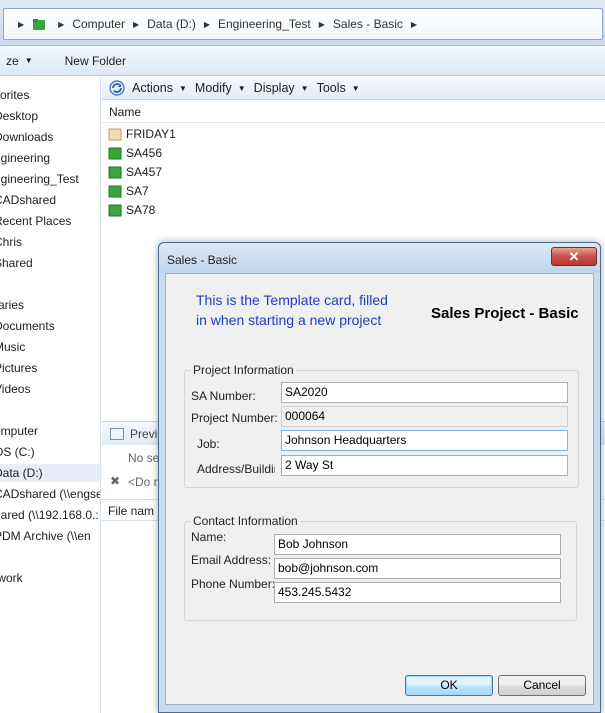 This screenshot has width=605, height=713. What do you see at coordinates (379, 258) in the screenshot?
I see `dialog-title-bar: Sales - Basic ✕` at bounding box center [379, 258].